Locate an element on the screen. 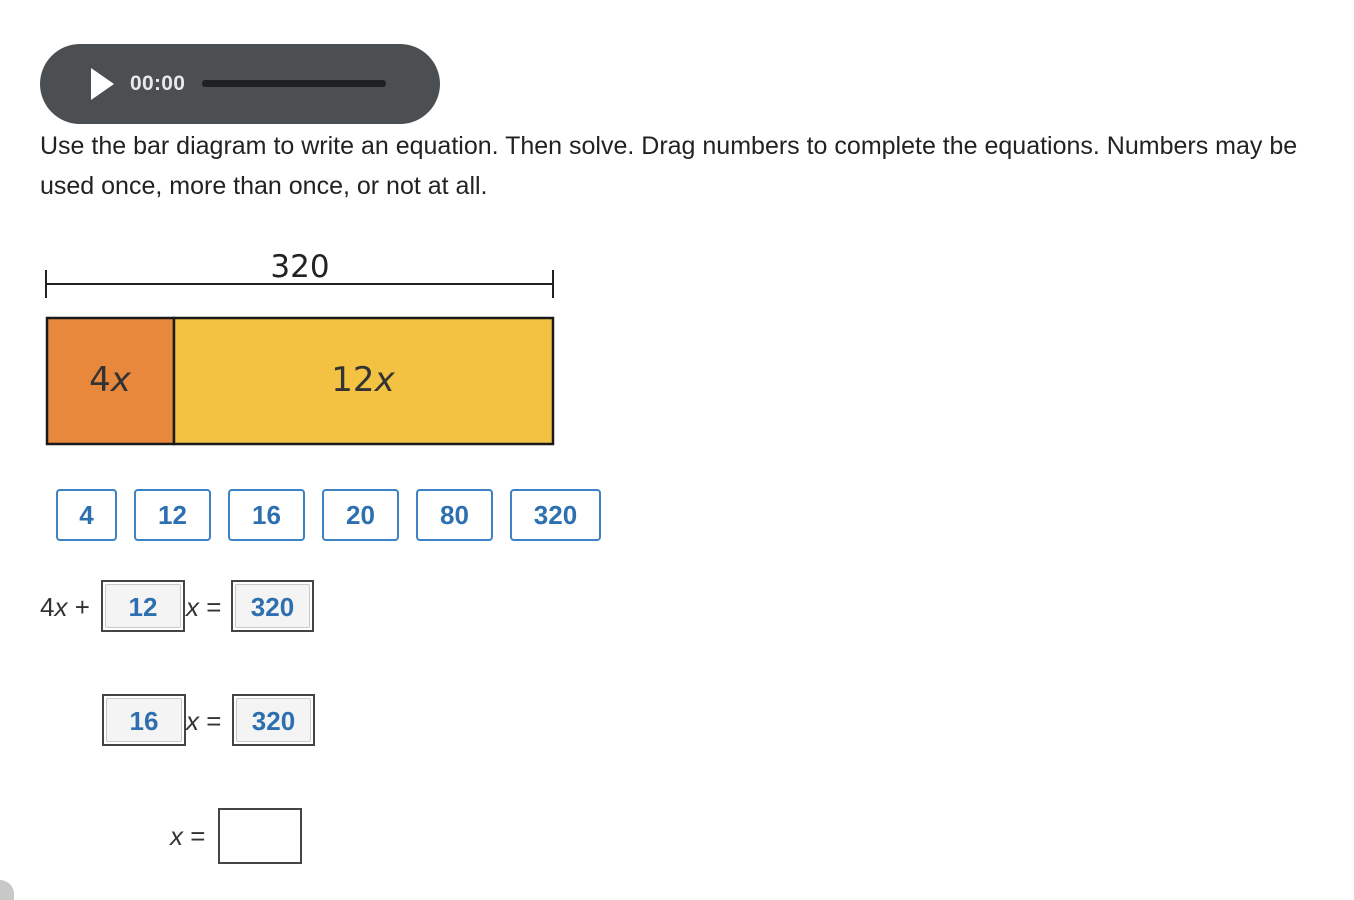 This screenshot has width=1354, height=900. eq2-var-equals: x = is located at coordinates (203, 721).